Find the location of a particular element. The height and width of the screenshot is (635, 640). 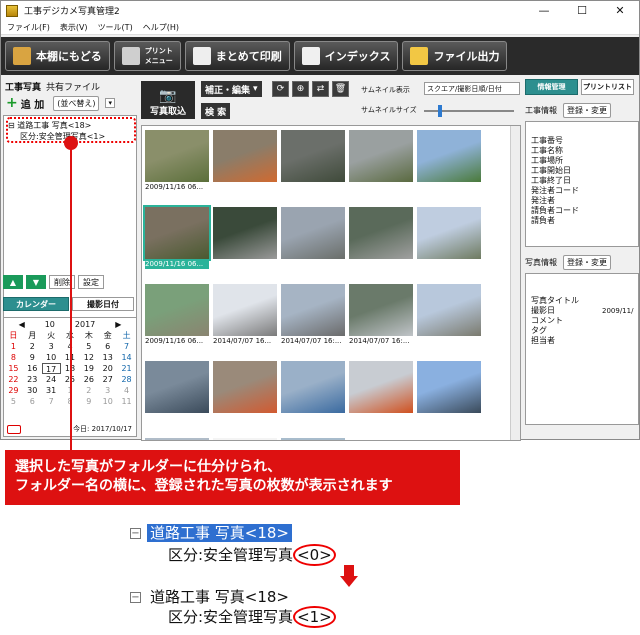

calendar-day: 1 is located at coordinates (13, 346).